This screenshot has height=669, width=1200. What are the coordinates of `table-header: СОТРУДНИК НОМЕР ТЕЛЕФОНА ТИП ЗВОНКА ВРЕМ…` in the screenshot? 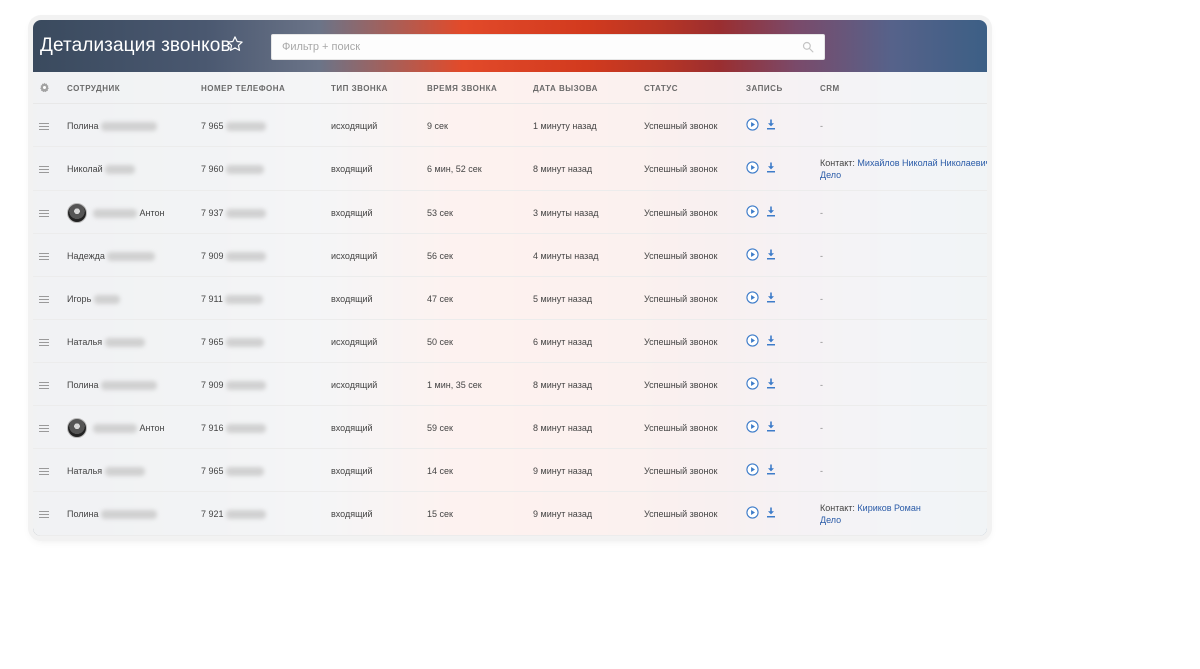 It's located at (510, 88).